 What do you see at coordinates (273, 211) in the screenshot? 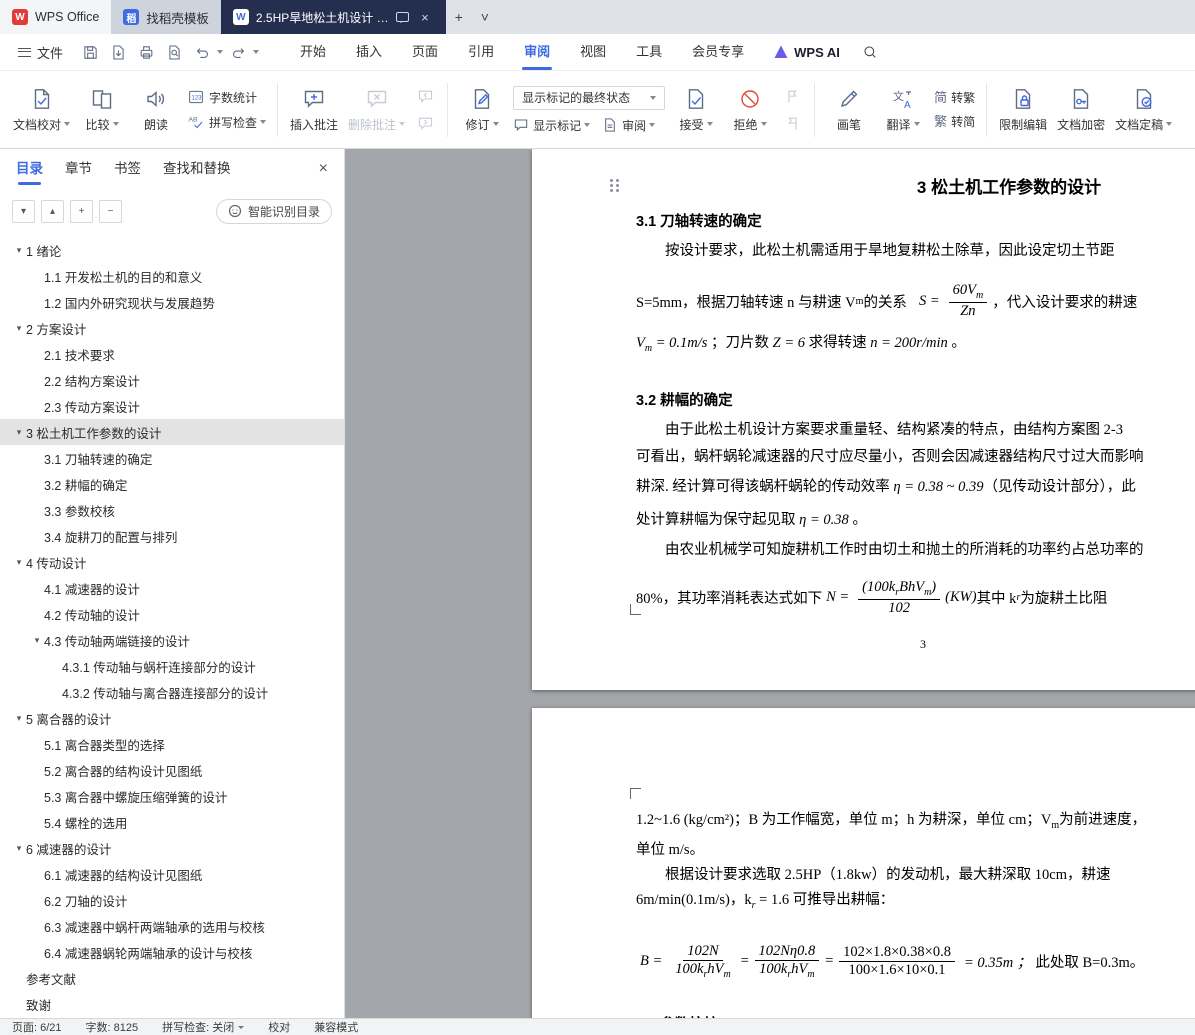
I see `smart-toc-button: 智能识别目录` at bounding box center [273, 211].